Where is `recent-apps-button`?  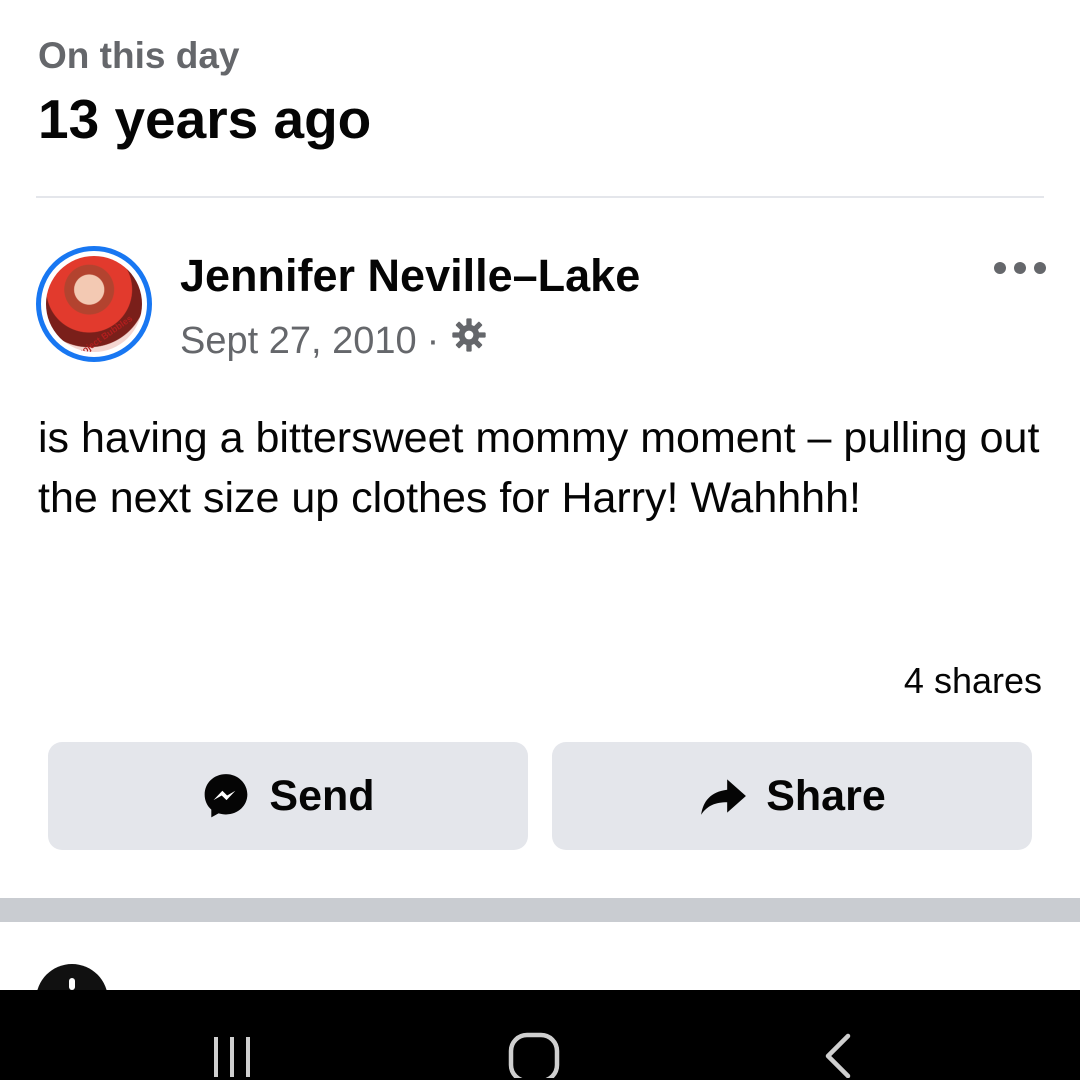 recent-apps-button is located at coordinates (232, 1035).